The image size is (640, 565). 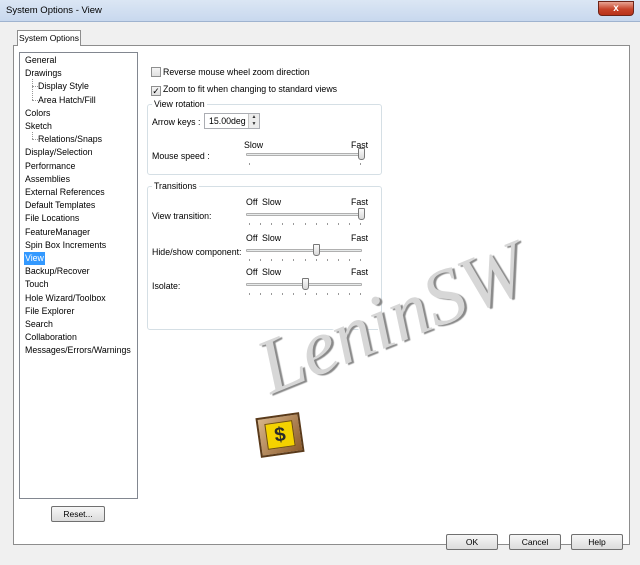 I want to click on tree-item: FeatureManager, so click(x=57, y=232).